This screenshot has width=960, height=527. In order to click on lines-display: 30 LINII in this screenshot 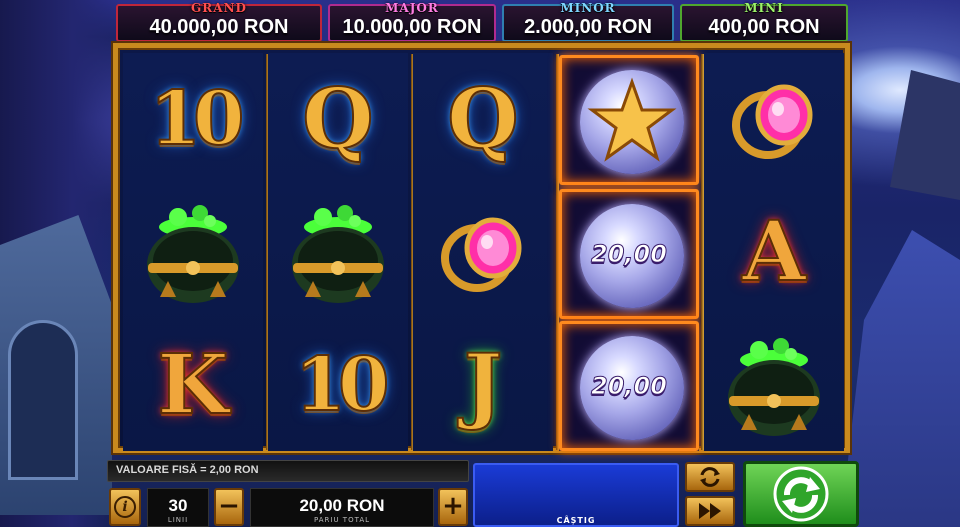, I will do `click(178, 507)`.